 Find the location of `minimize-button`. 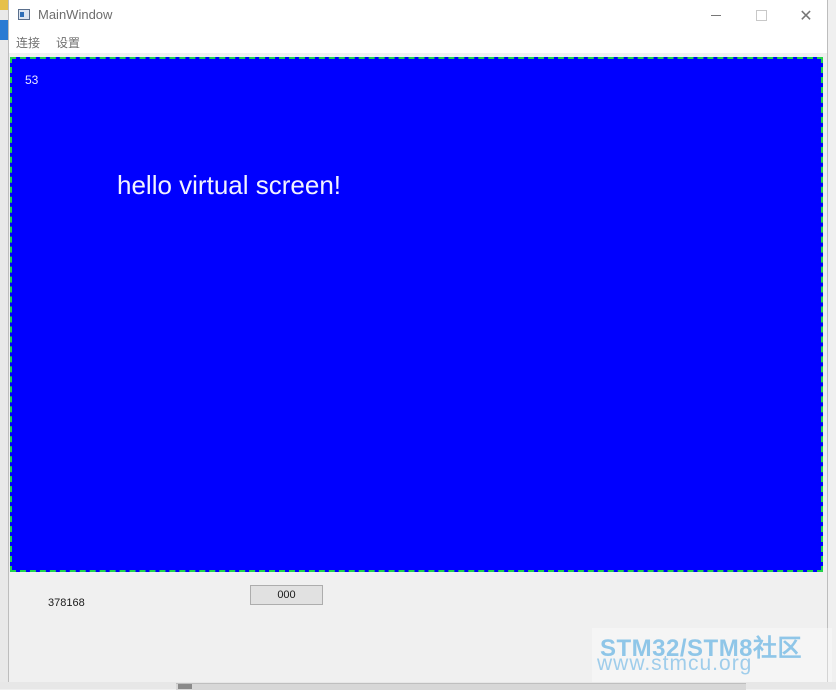

minimize-button is located at coordinates (716, 15).